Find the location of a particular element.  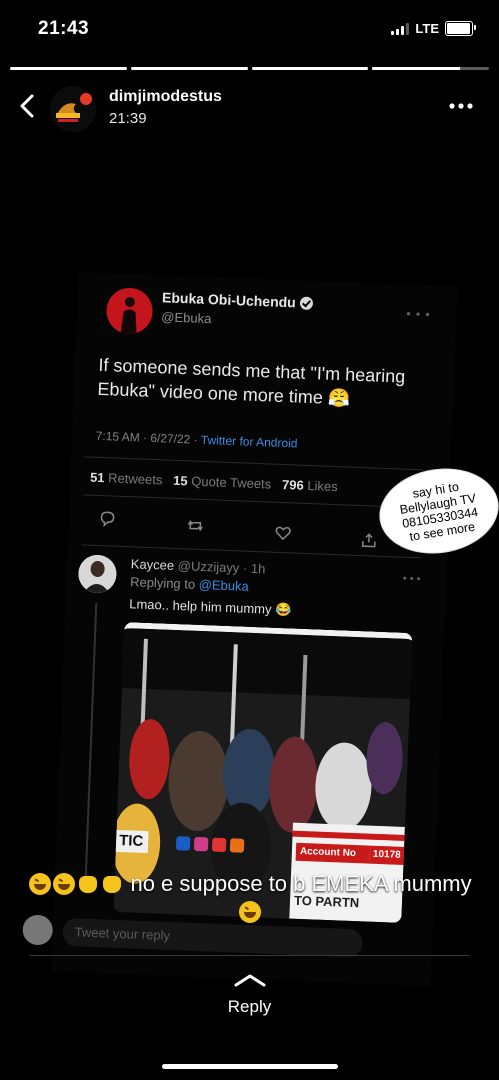

battery-level is located at coordinates (458, 28).